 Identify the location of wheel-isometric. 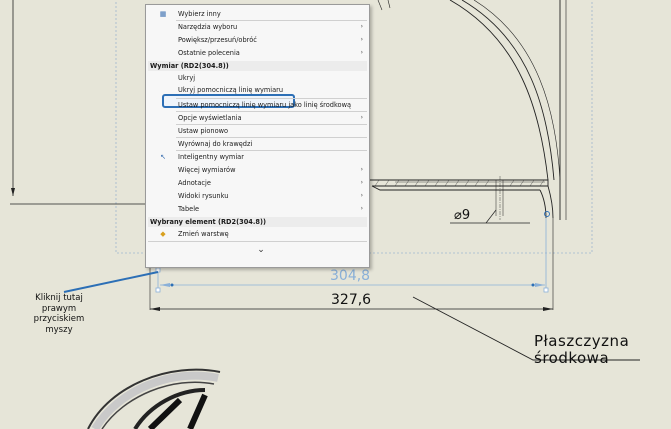
(154, 398).